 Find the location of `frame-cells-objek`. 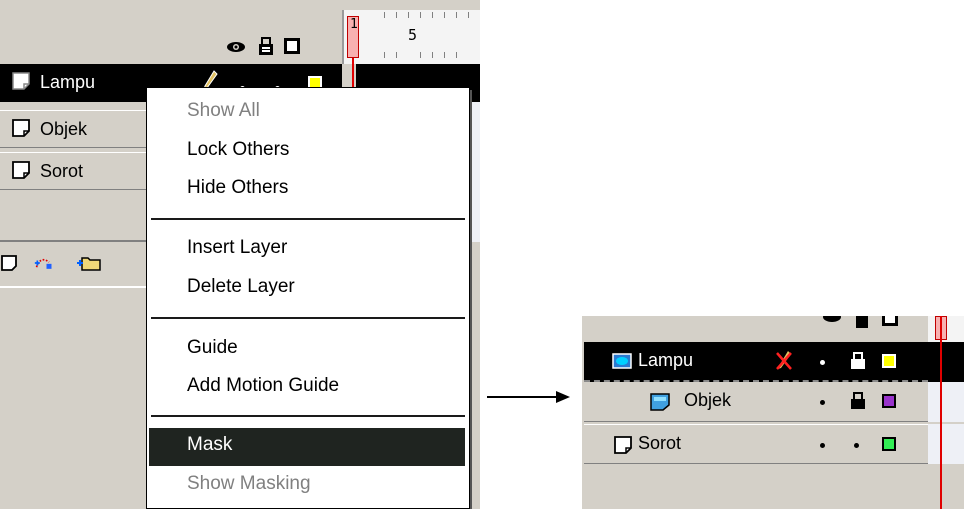

frame-cells-objek is located at coordinates (946, 402).